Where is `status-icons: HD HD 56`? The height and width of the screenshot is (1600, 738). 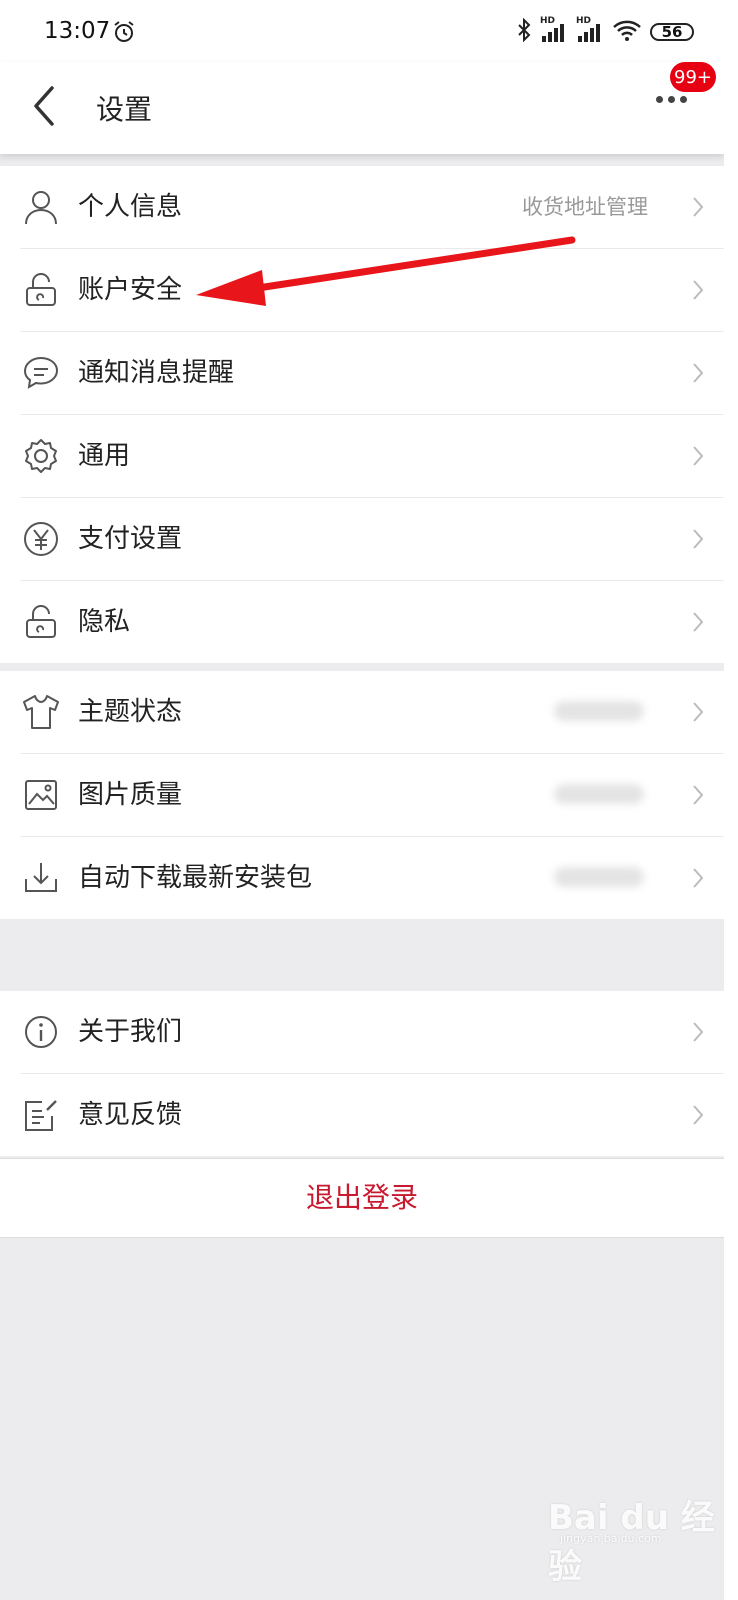 status-icons: HD HD 56 is located at coordinates (605, 31).